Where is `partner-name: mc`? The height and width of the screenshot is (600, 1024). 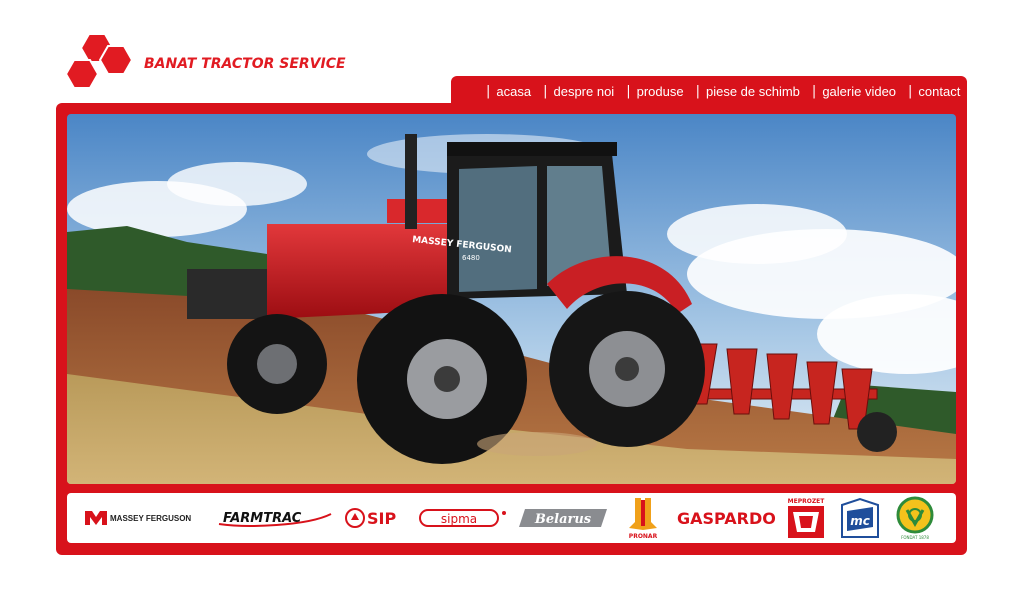 partner-name: mc is located at coordinates (860, 521).